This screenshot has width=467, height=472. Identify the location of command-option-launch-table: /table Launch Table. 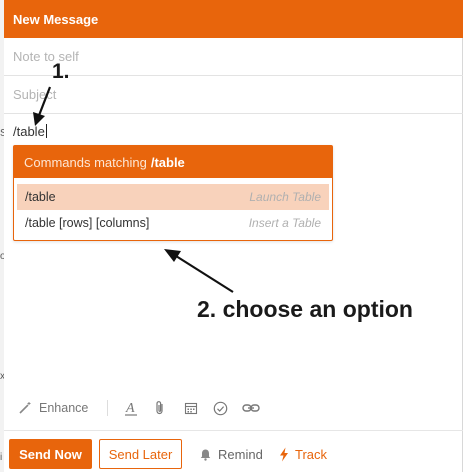
(173, 197).